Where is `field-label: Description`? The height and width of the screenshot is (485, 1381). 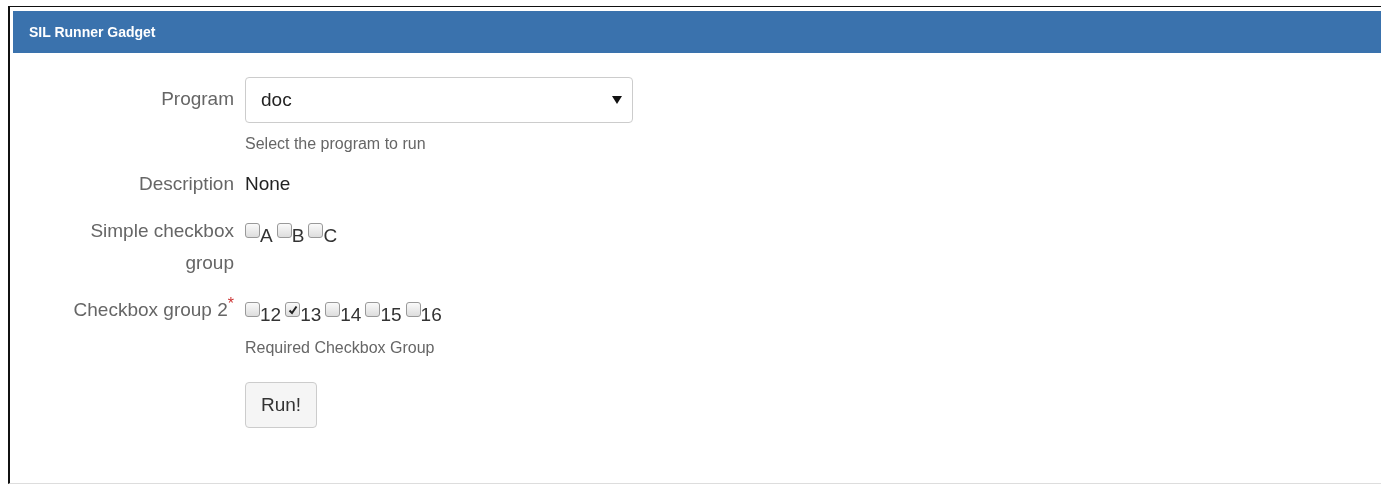
field-label: Description is located at coordinates (186, 183).